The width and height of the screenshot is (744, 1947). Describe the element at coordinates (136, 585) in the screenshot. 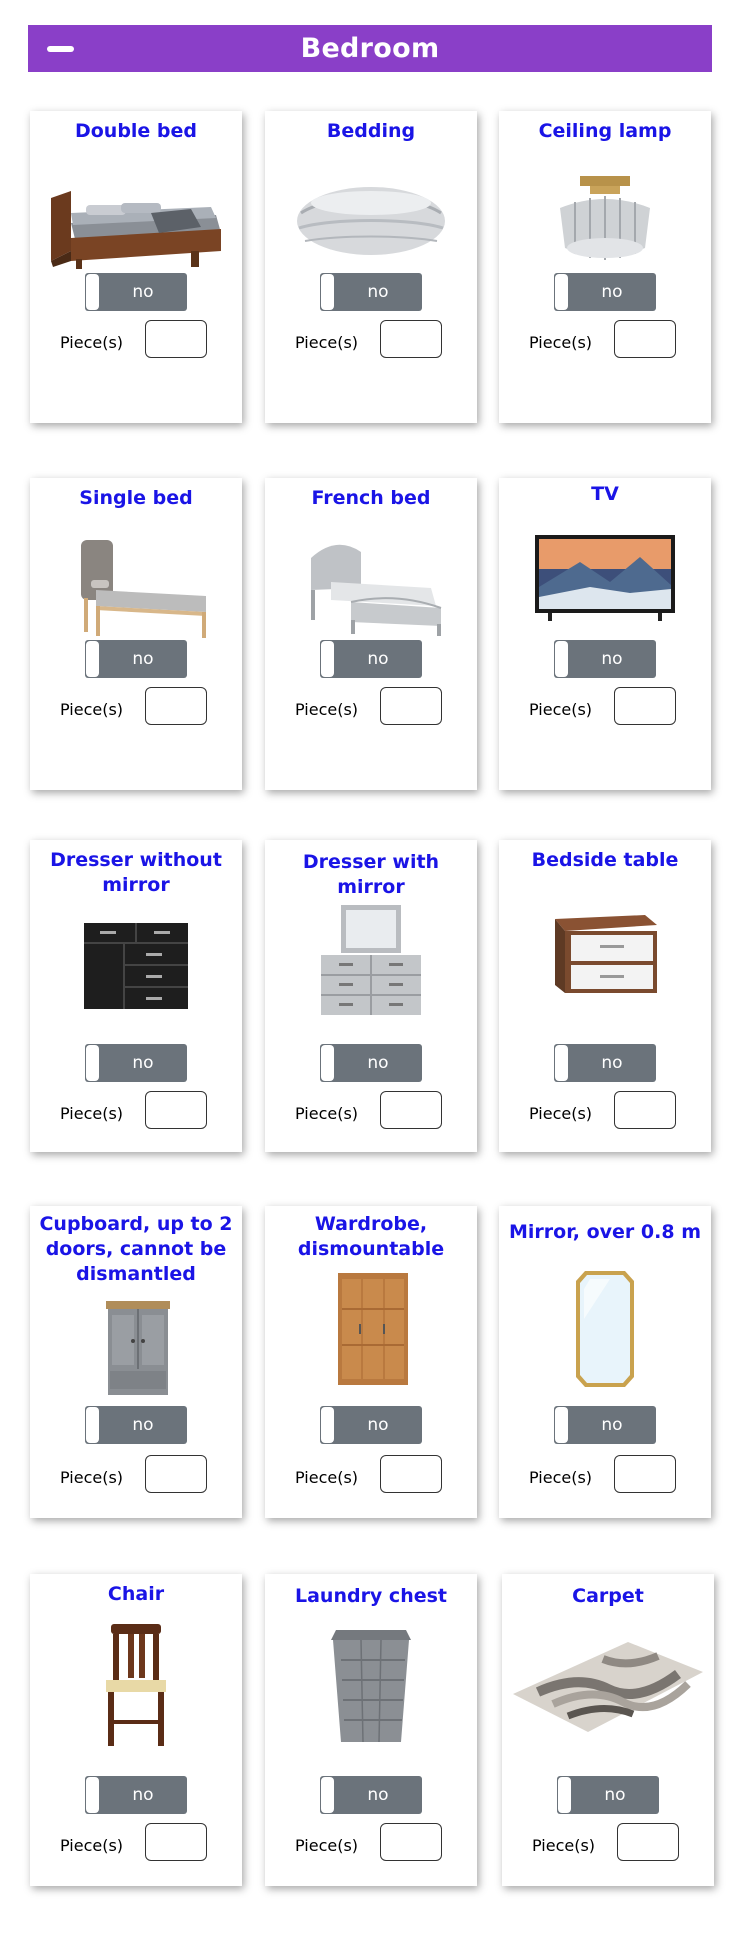

I see `single-bed-image` at that location.